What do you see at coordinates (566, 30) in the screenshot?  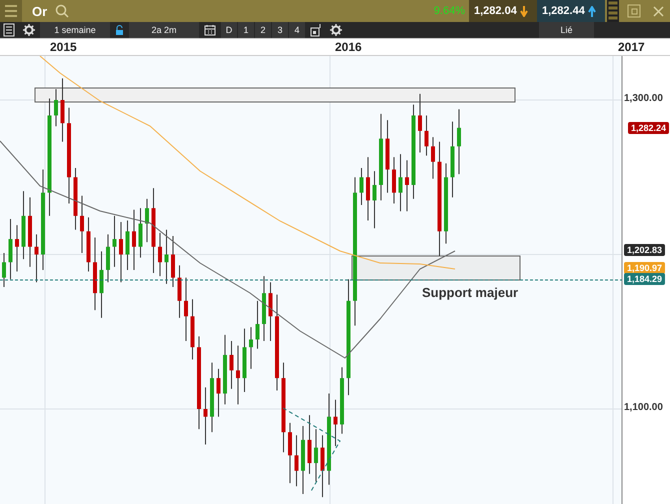 I see `link-button: Lié` at bounding box center [566, 30].